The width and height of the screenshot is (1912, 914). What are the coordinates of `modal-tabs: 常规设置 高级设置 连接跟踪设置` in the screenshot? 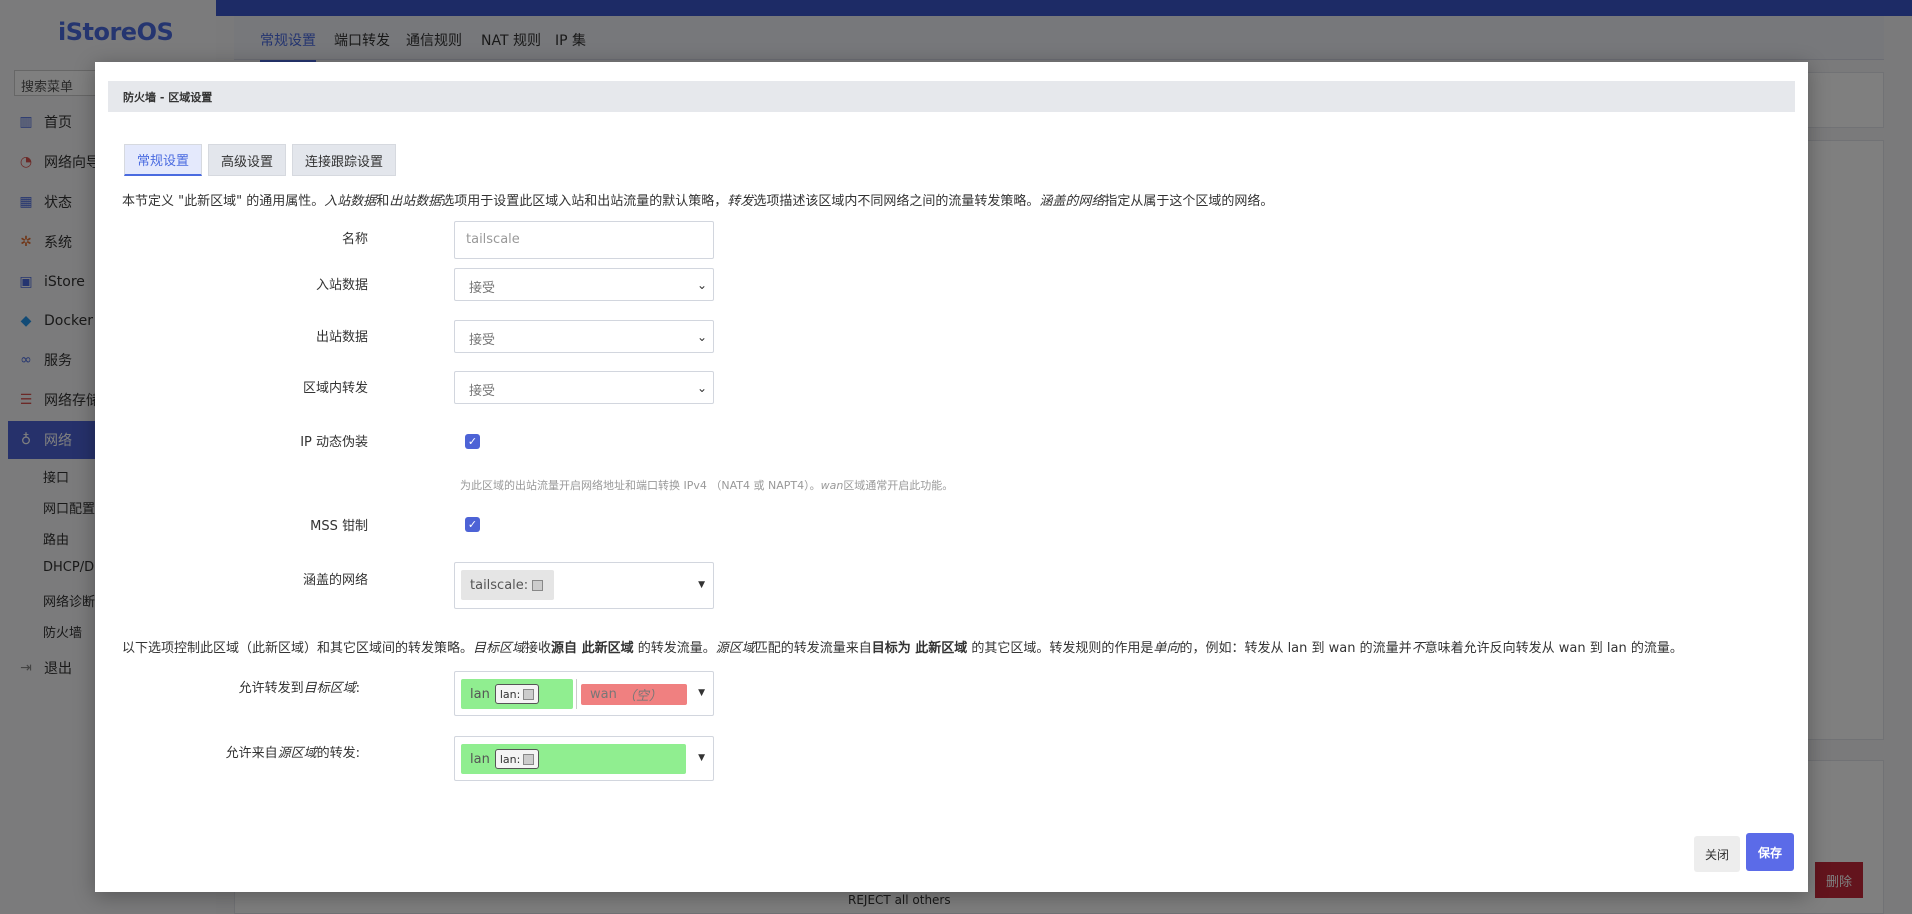 It's located at (260, 160).